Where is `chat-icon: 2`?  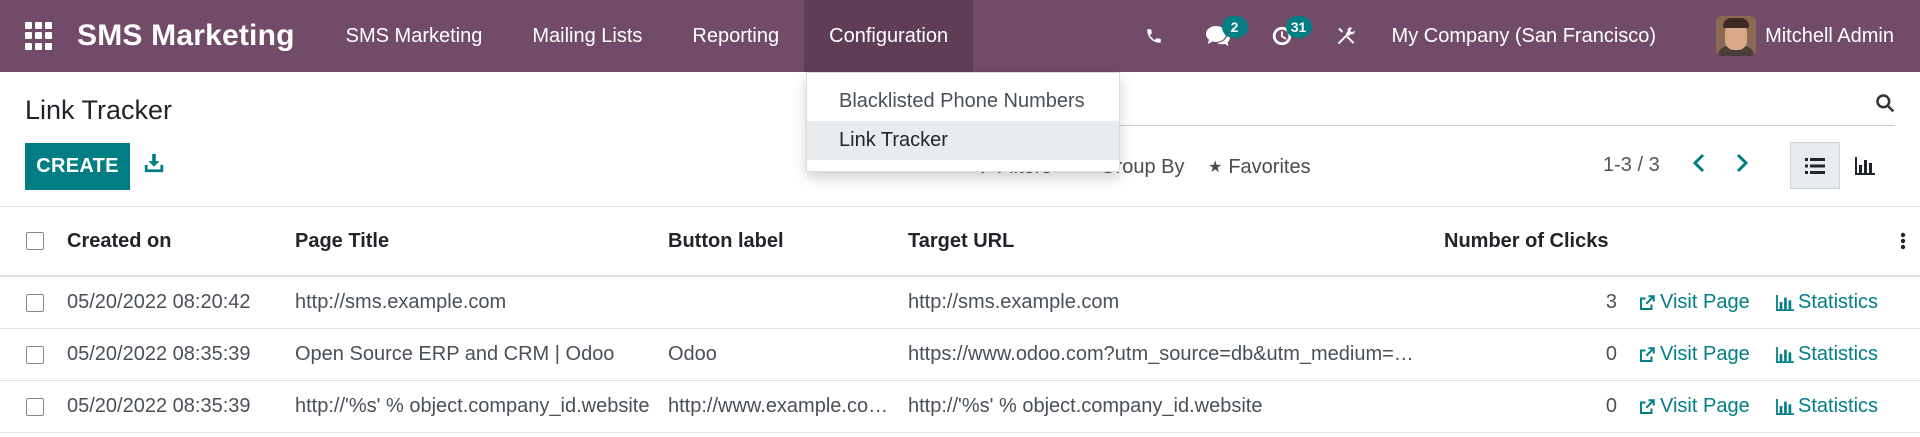
chat-icon: 2 is located at coordinates (1218, 36).